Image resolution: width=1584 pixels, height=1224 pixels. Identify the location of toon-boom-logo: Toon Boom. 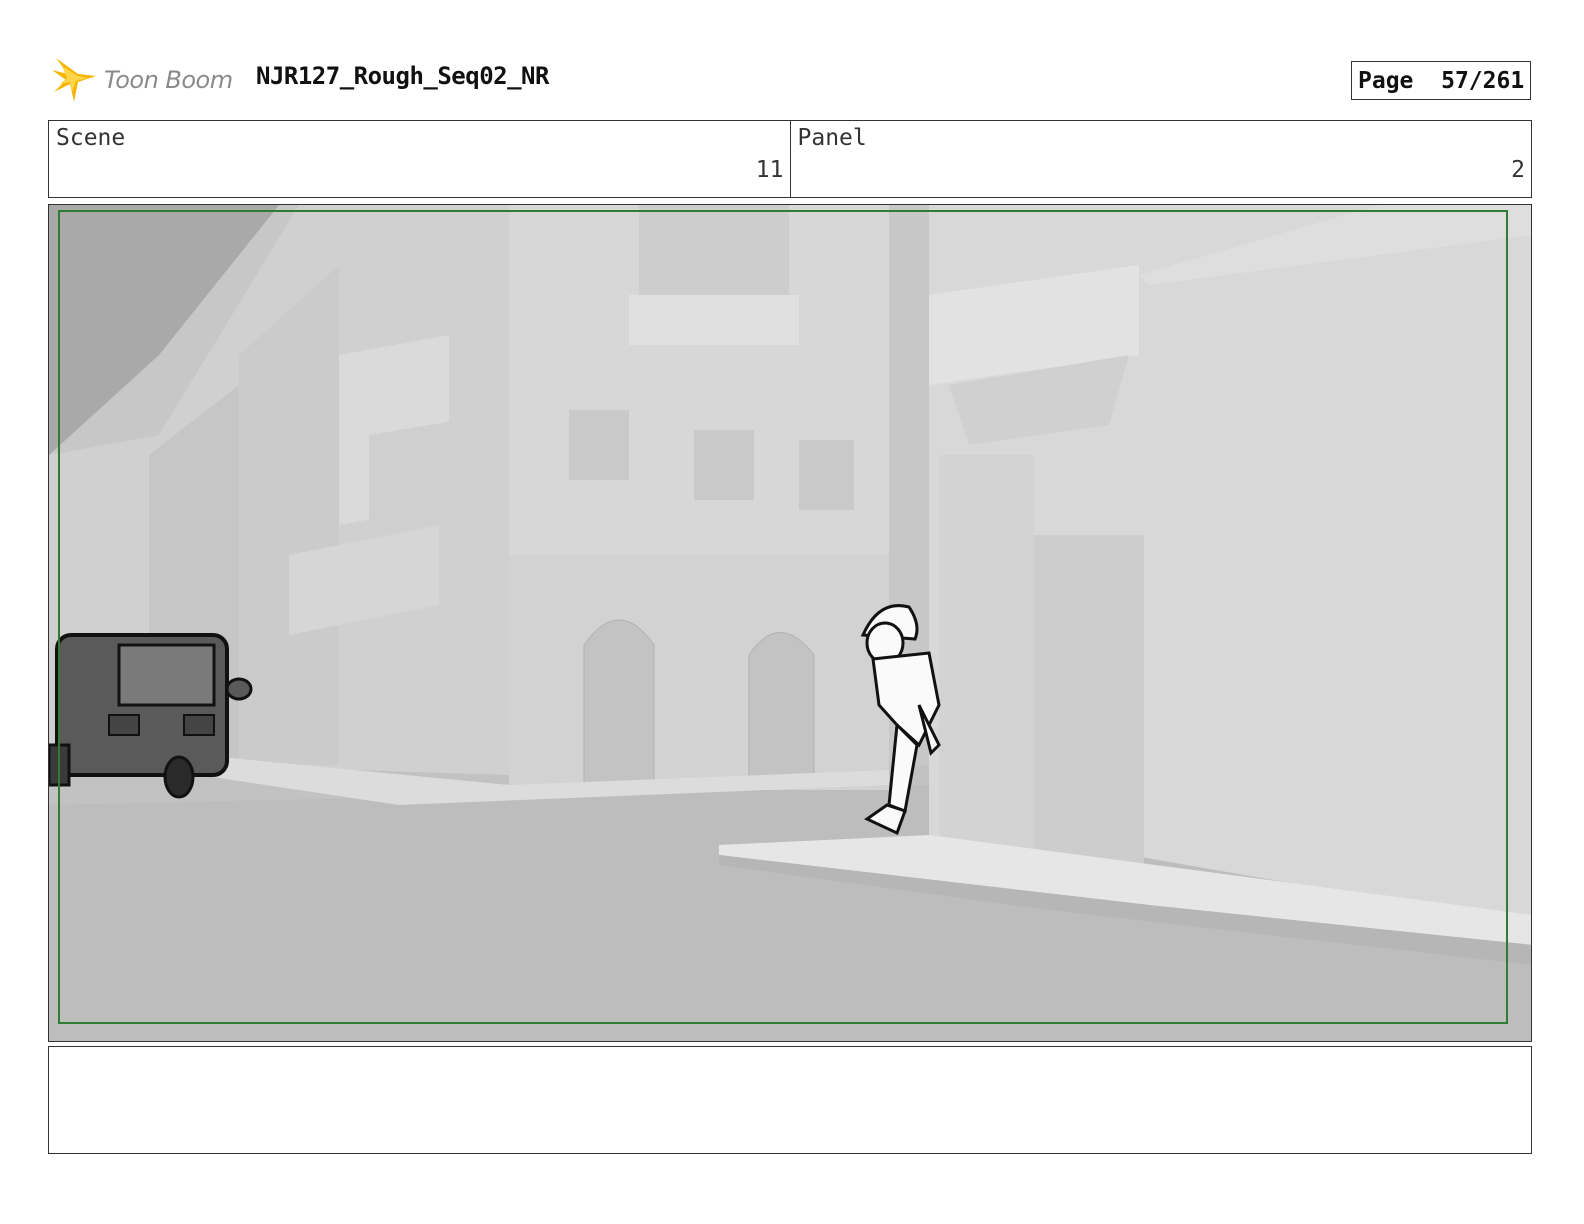
(144, 81).